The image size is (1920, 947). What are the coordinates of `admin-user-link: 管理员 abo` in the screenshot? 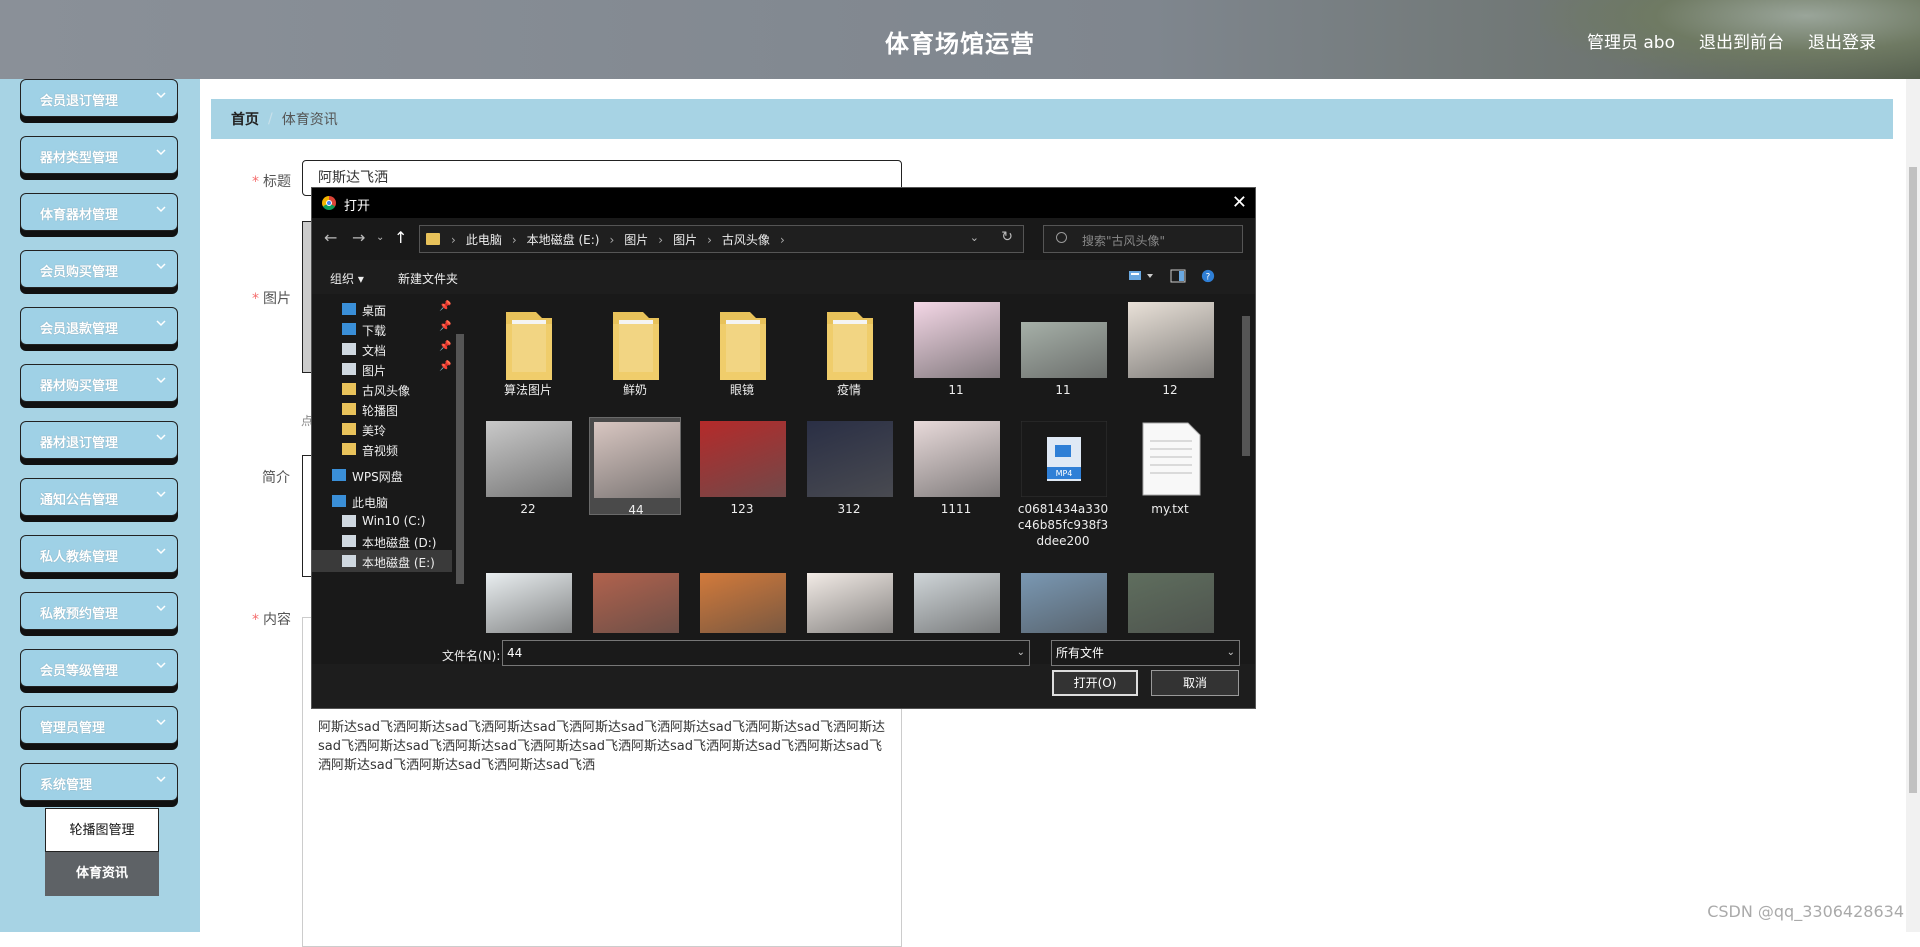 It's located at (1631, 40).